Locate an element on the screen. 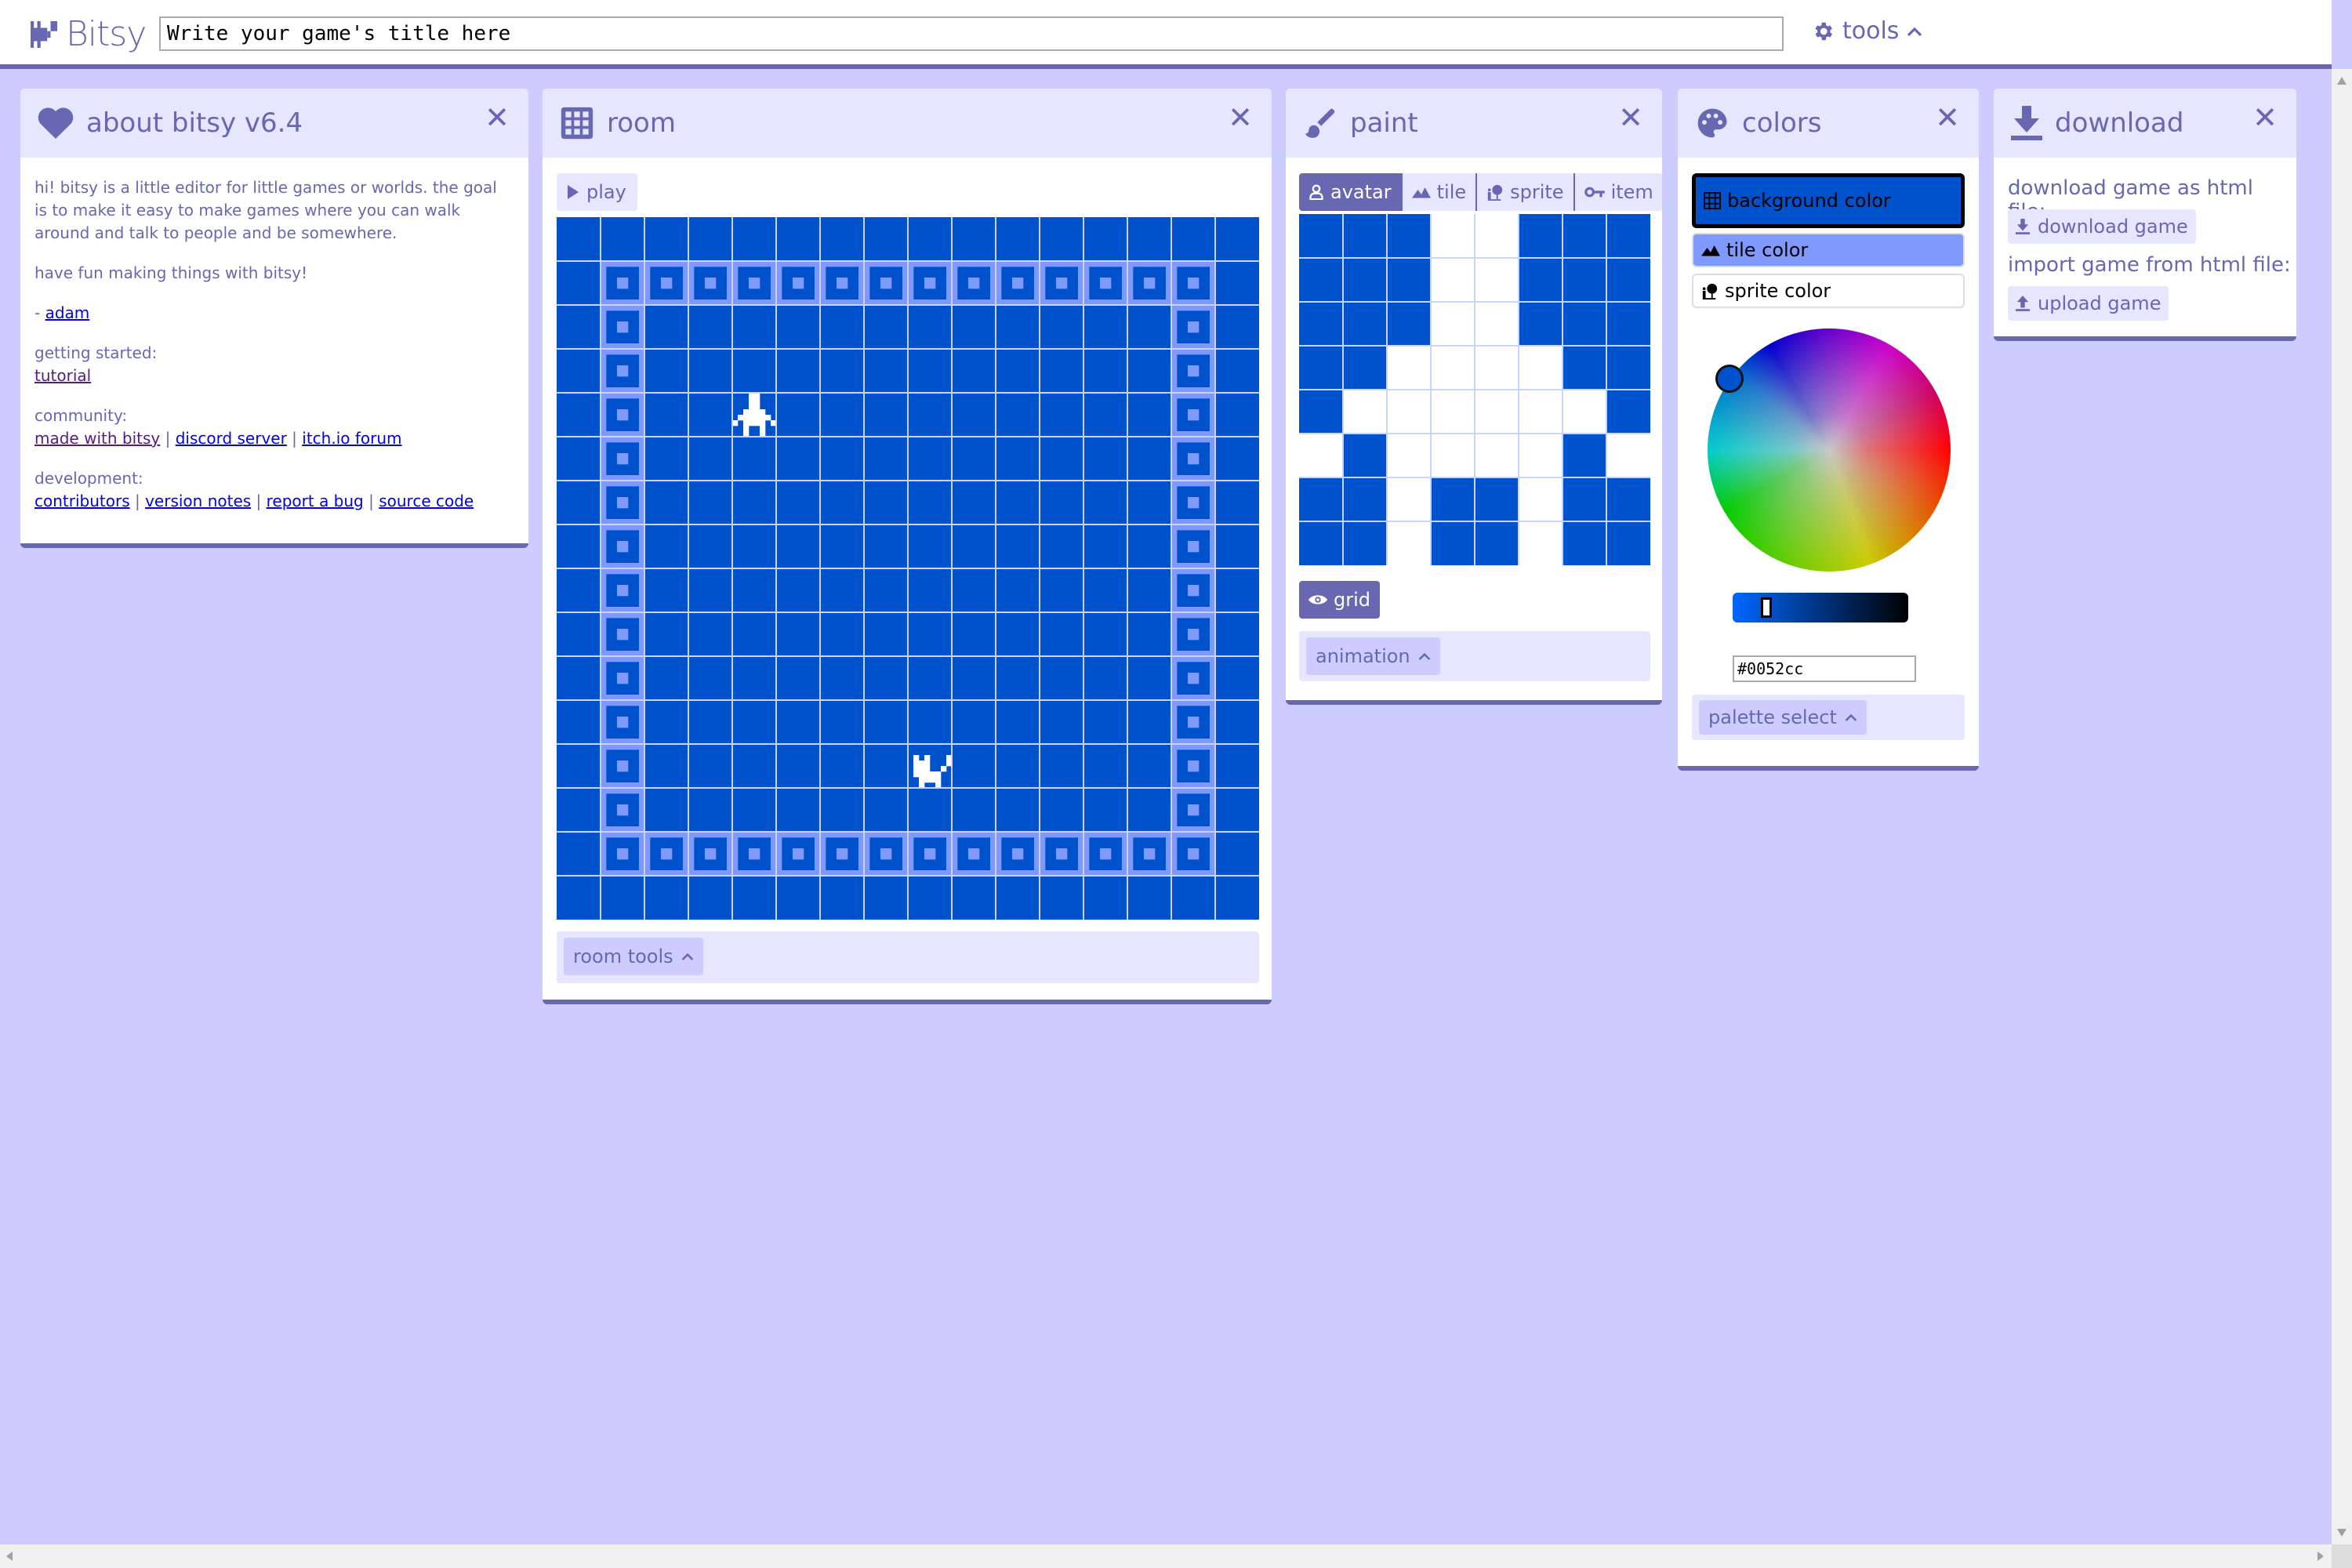  tools-menu-button: tools is located at coordinates (1866, 31).